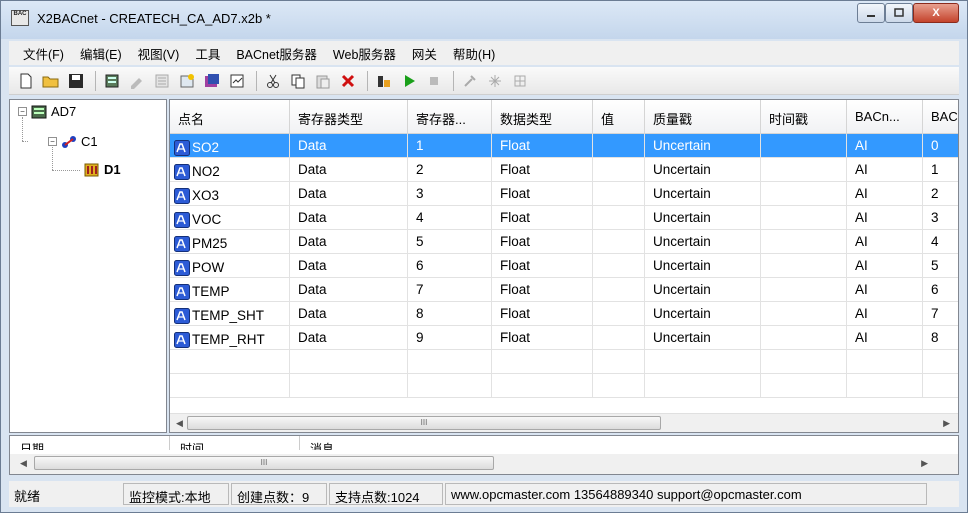 The height and width of the screenshot is (513, 968). Describe the element at coordinates (348, 81) in the screenshot. I see `delete-button` at that location.